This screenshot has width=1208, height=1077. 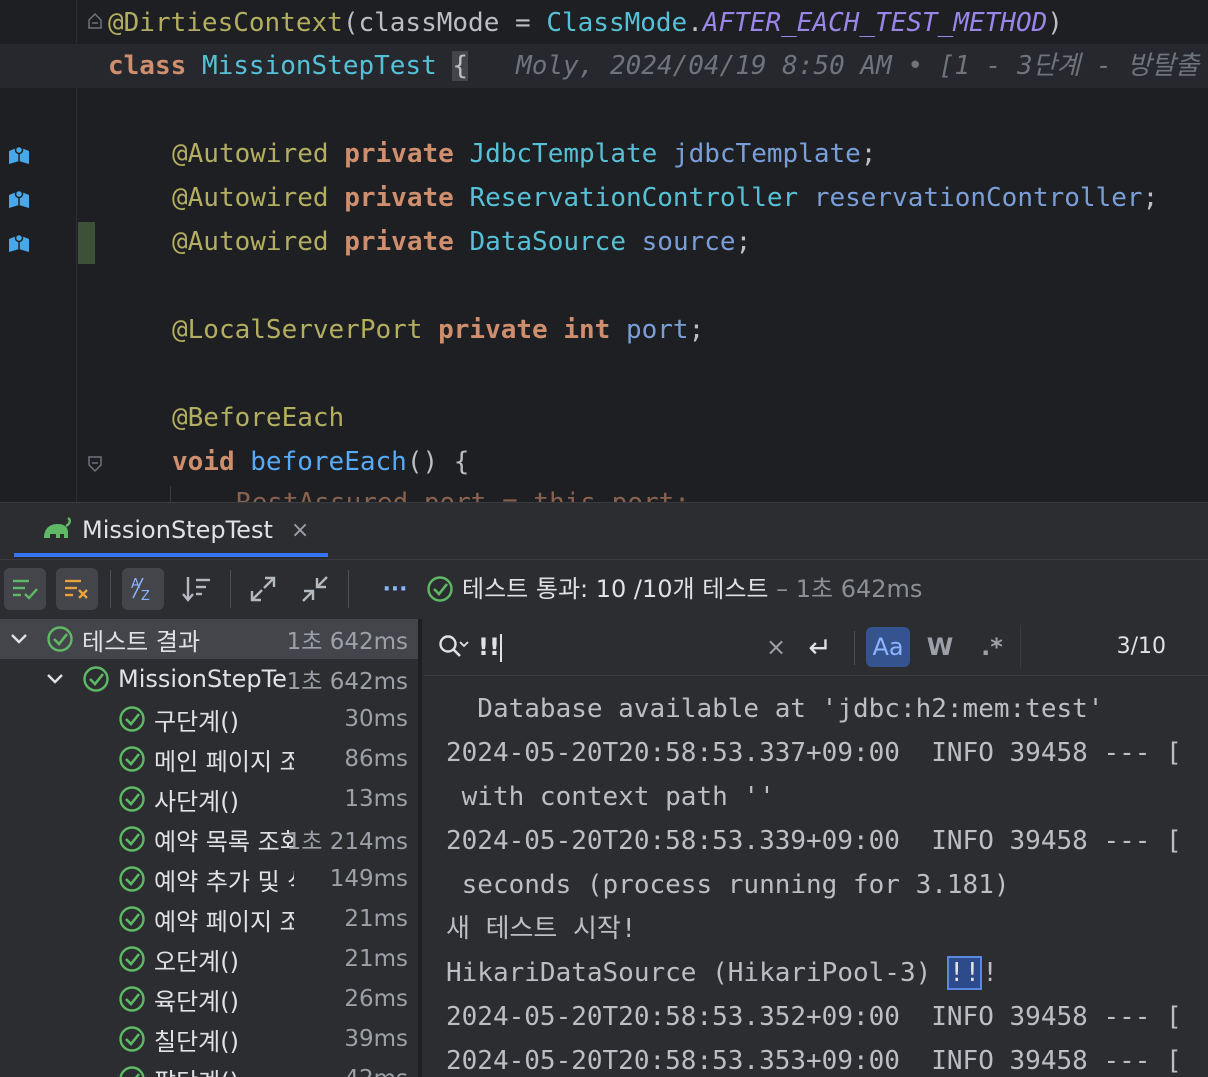 I want to click on code-line-port: @LocalServerPort private int port;, so click(x=406, y=330).